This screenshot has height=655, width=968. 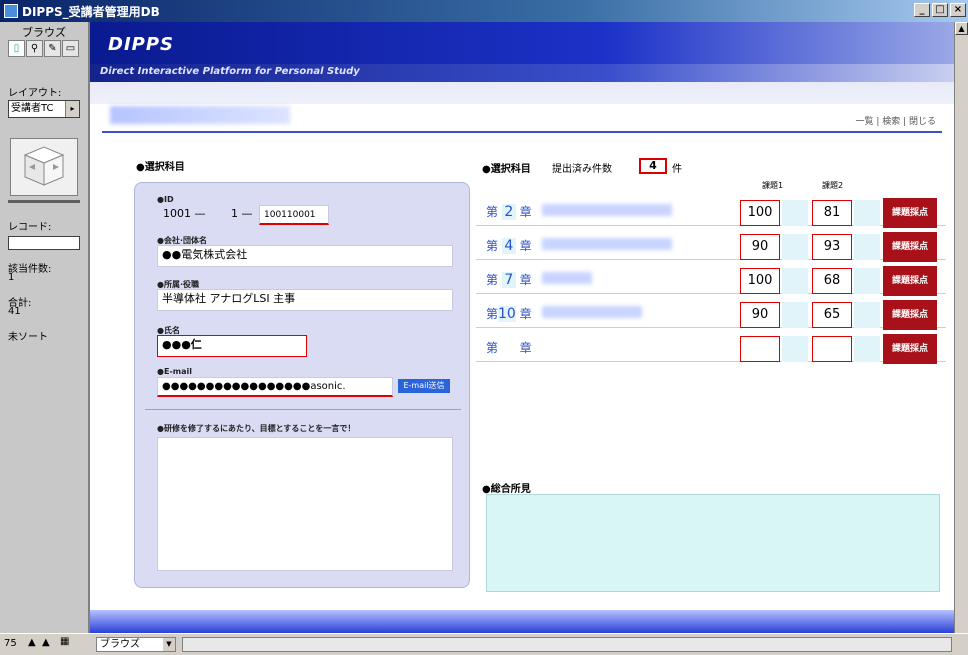 I want to click on preview-tool-icon: ▭, so click(x=70, y=48).